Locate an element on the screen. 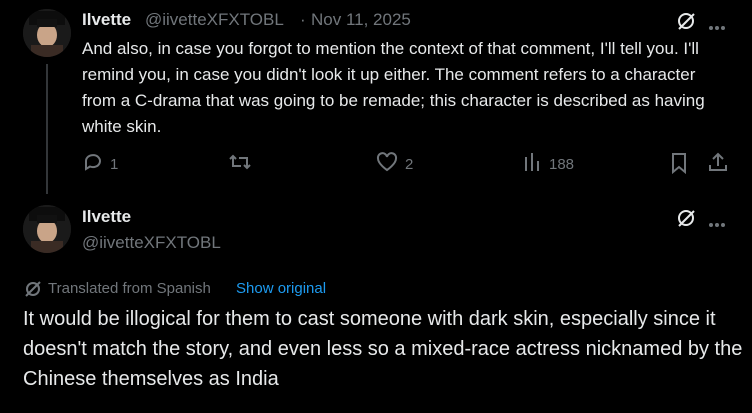 The image size is (752, 413). heart-icon is located at coordinates (387, 164).